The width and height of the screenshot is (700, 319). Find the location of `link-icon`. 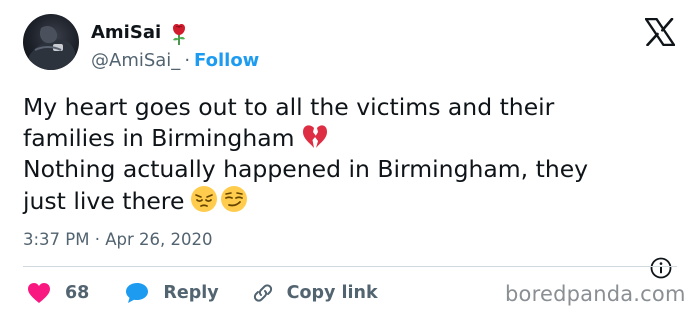

link-icon is located at coordinates (262, 293).